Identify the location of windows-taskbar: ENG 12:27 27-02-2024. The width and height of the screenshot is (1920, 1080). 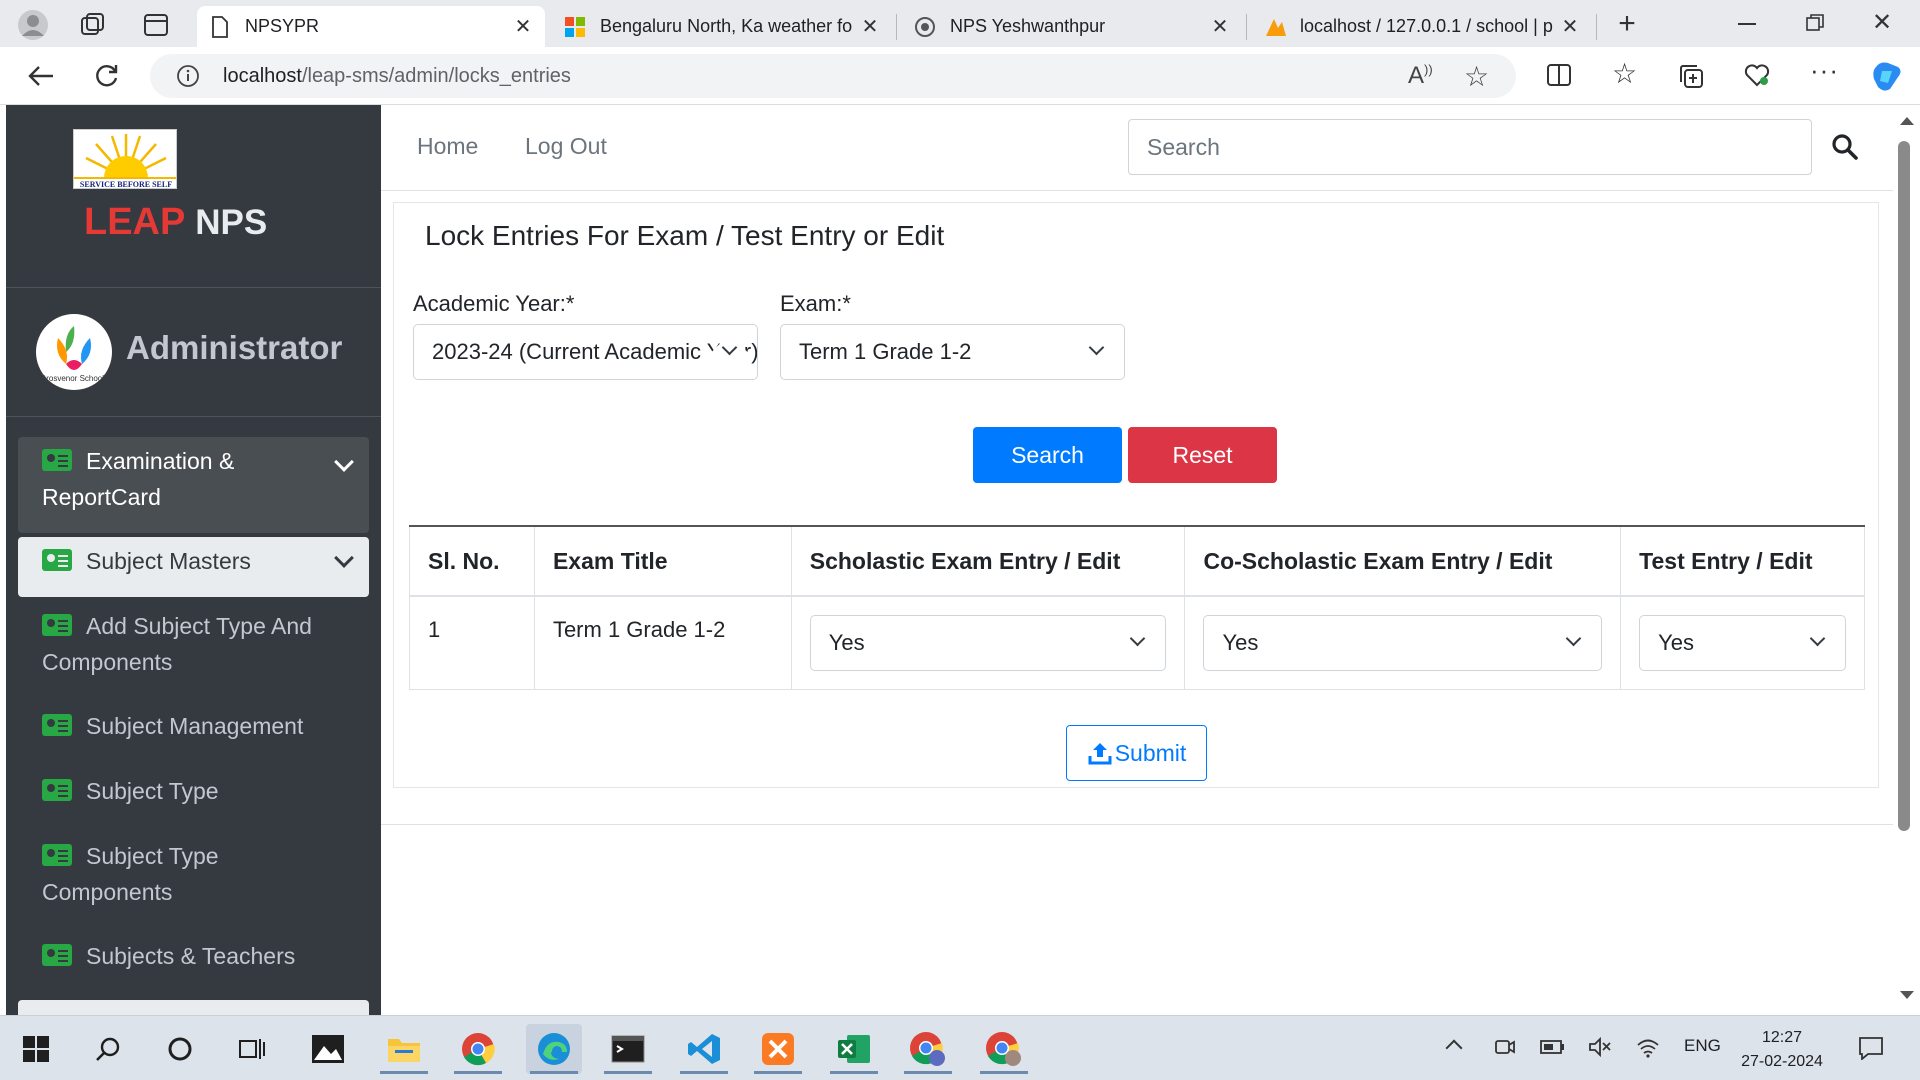
(960, 1047).